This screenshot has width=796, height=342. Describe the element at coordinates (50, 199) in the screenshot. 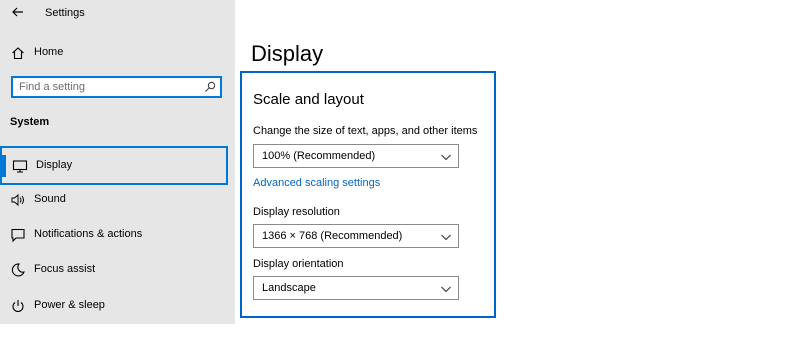

I see `sidebar-item-label: Sound` at that location.